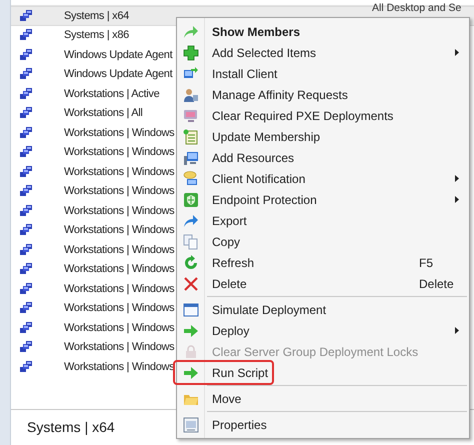 The width and height of the screenshot is (474, 445). Describe the element at coordinates (96, 35) in the screenshot. I see `row-name: Systems | x86` at that location.